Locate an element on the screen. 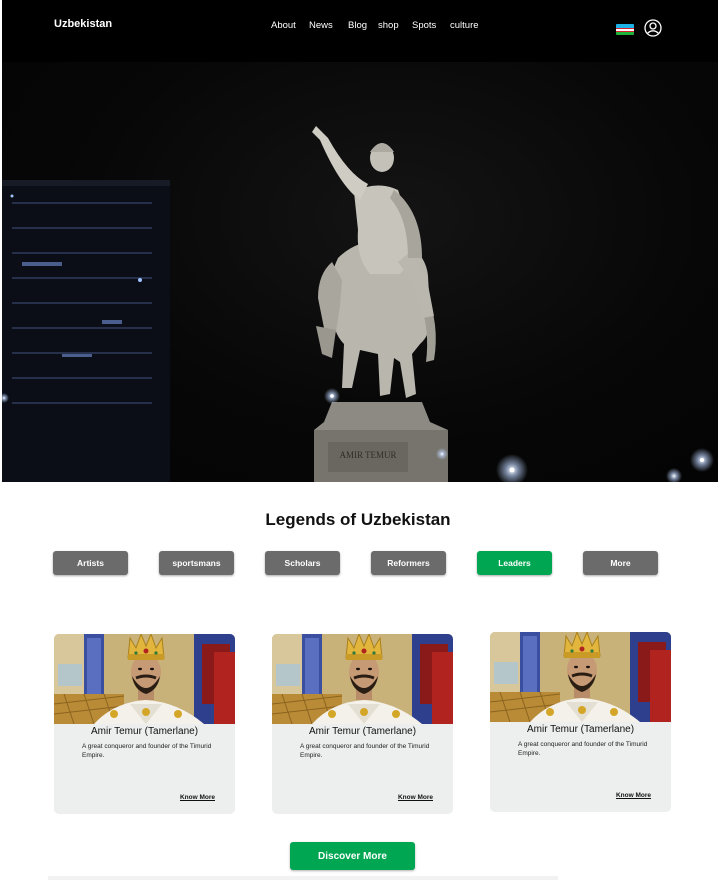  tab-more: More is located at coordinates (620, 563).